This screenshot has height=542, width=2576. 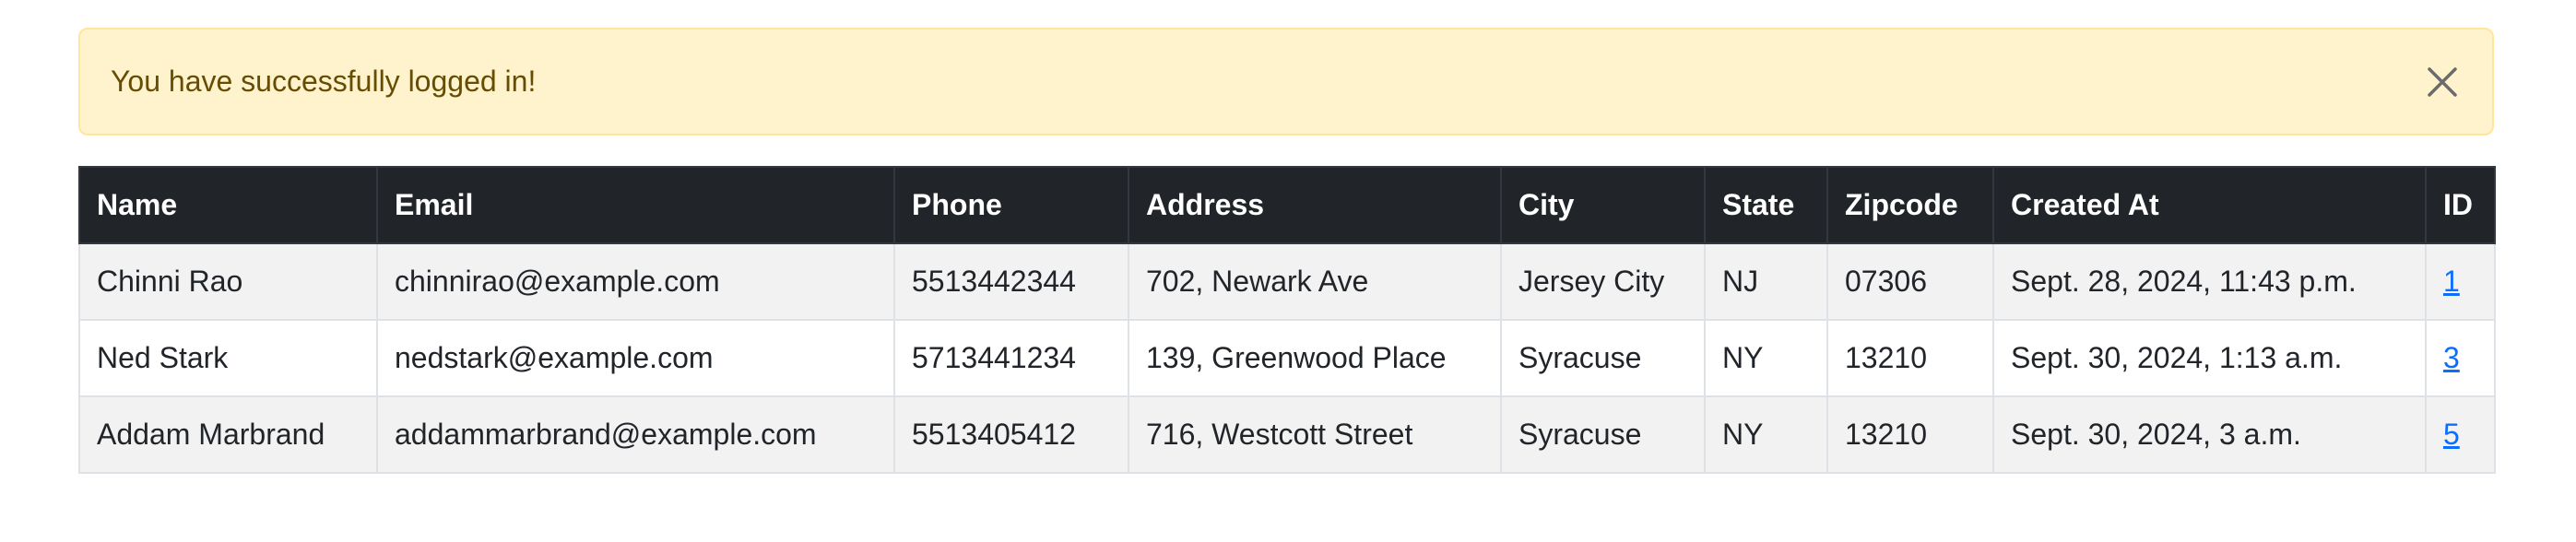 What do you see at coordinates (2460, 205) in the screenshot?
I see `header-id: ID` at bounding box center [2460, 205].